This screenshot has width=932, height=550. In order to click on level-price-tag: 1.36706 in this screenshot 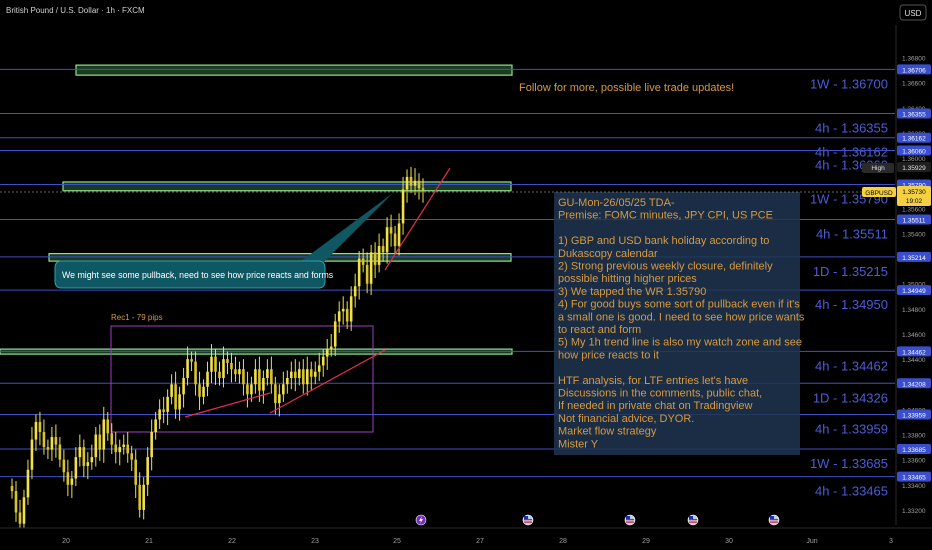, I will do `click(914, 70)`.